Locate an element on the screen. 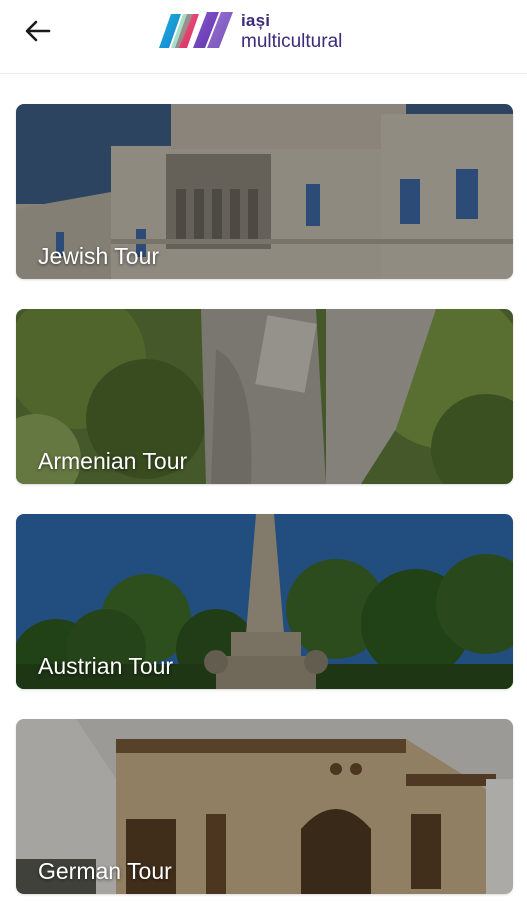  tour-label: Armenian Tour is located at coordinates (113, 461).